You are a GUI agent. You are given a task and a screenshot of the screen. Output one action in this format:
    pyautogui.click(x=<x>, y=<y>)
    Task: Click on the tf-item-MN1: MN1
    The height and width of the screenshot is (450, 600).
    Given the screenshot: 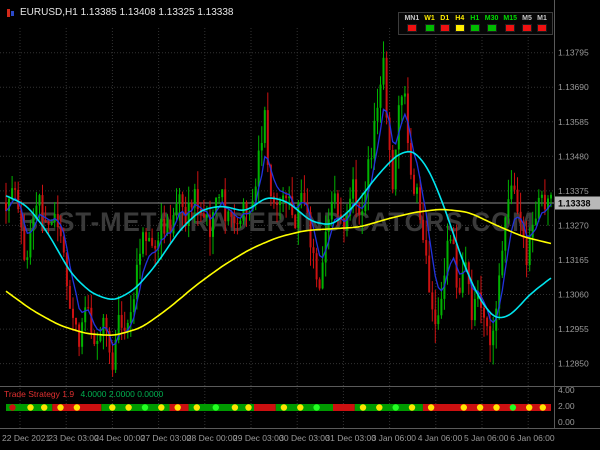 What is the action you would take?
    pyautogui.click(x=411, y=23)
    